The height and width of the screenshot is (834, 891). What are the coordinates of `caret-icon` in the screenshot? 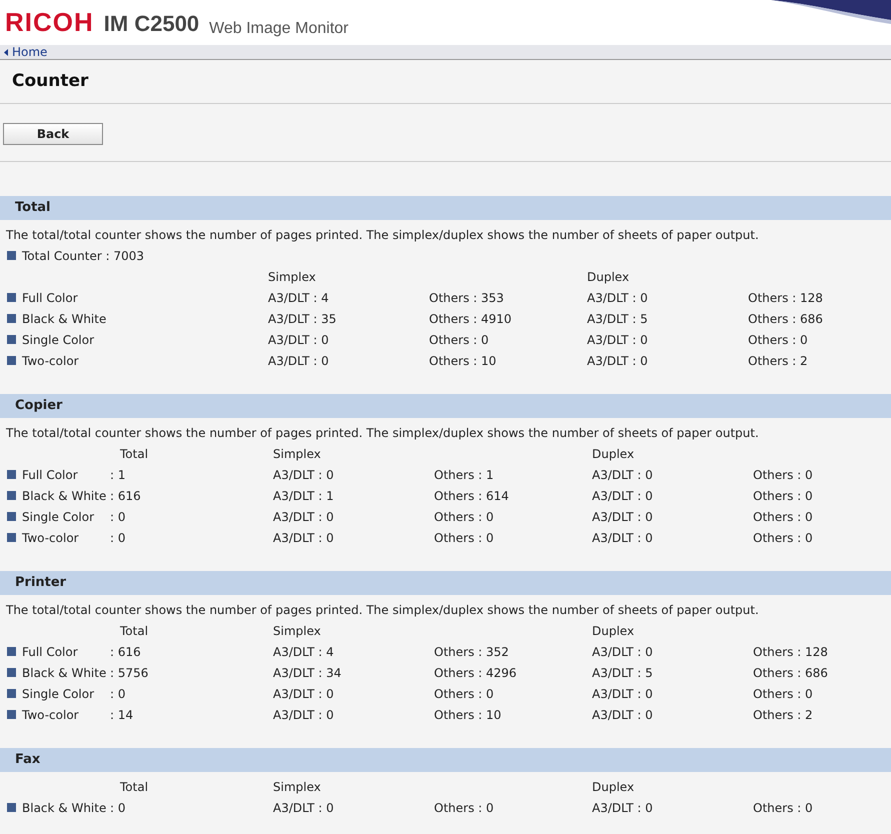 It's located at (6, 52).